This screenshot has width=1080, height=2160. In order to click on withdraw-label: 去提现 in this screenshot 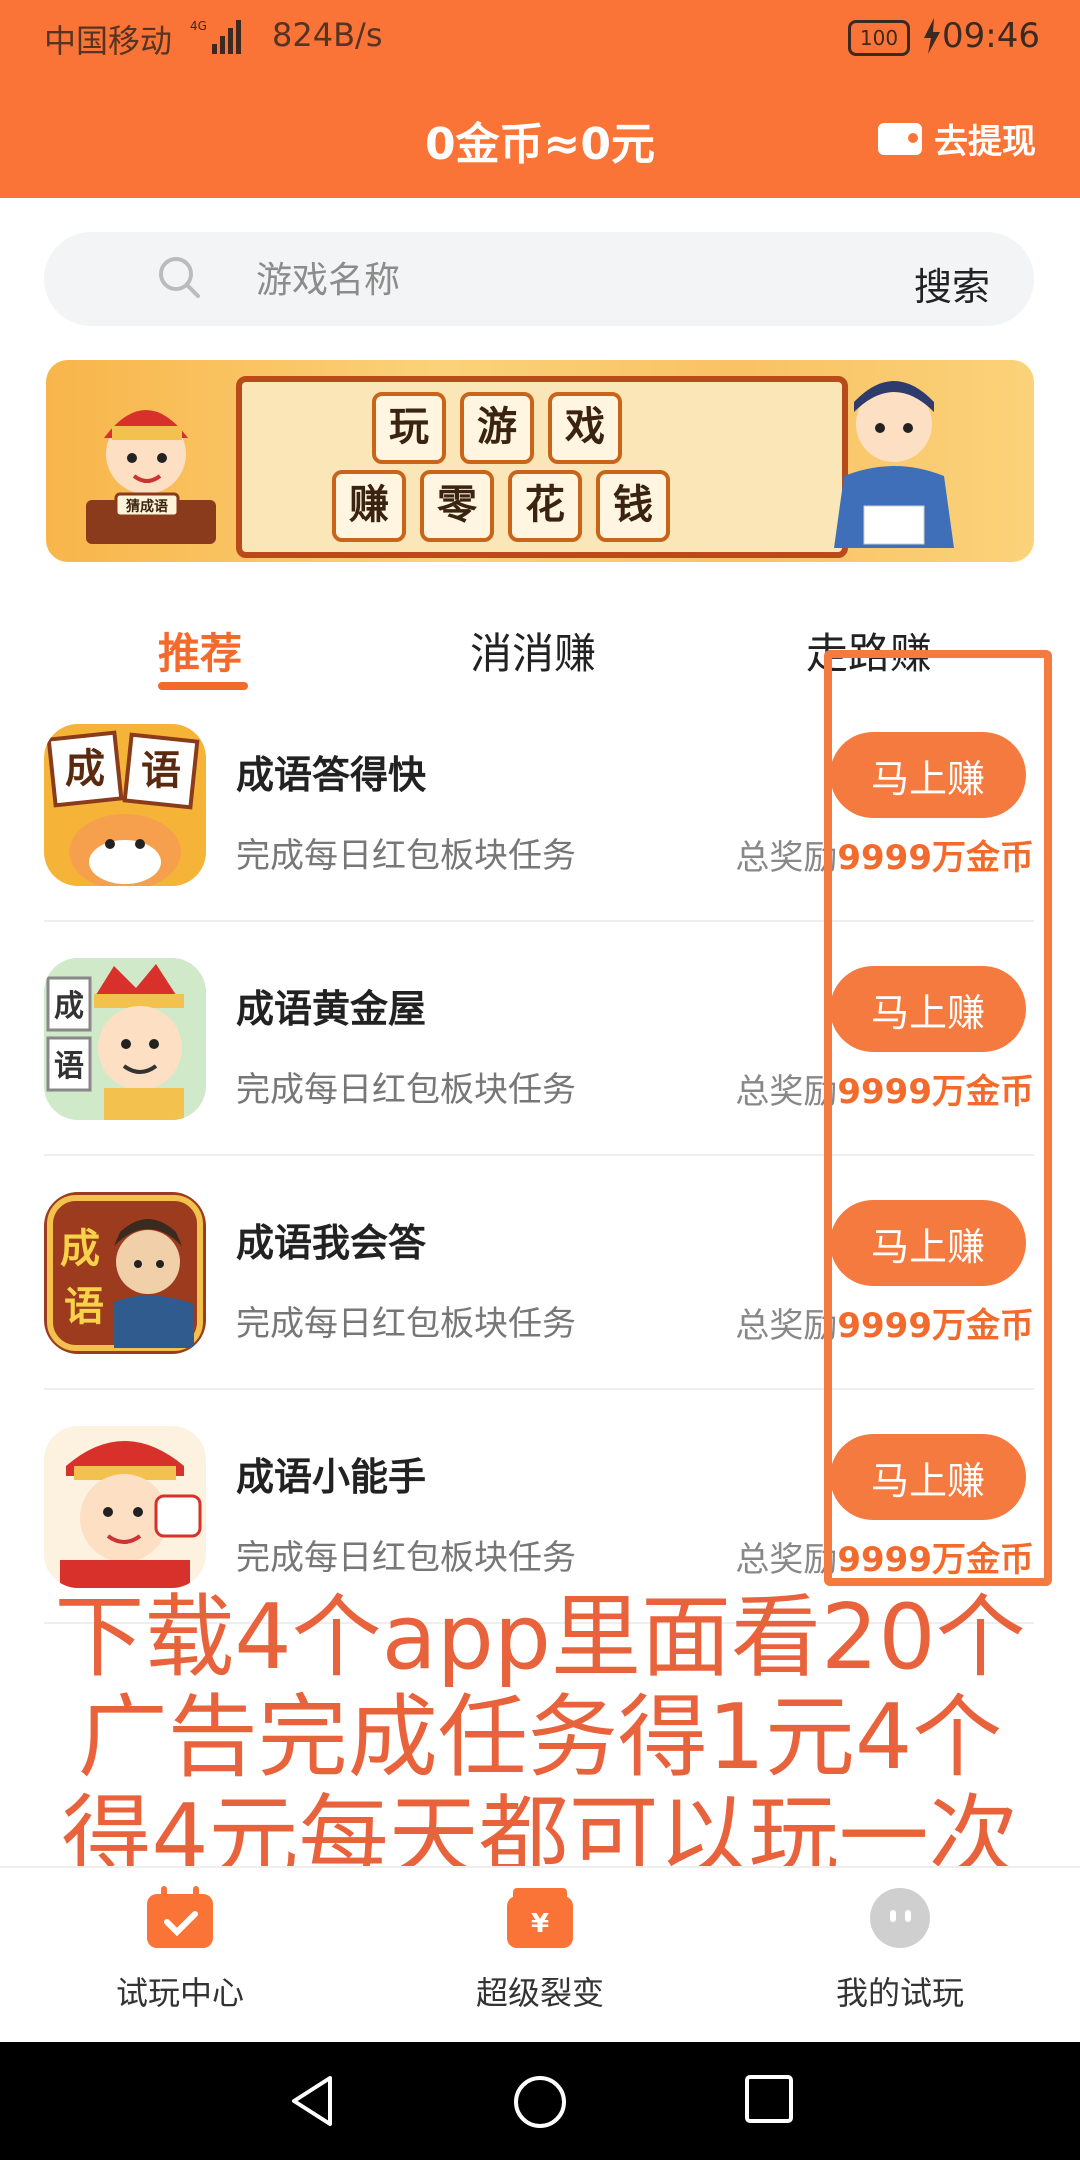, I will do `click(985, 142)`.